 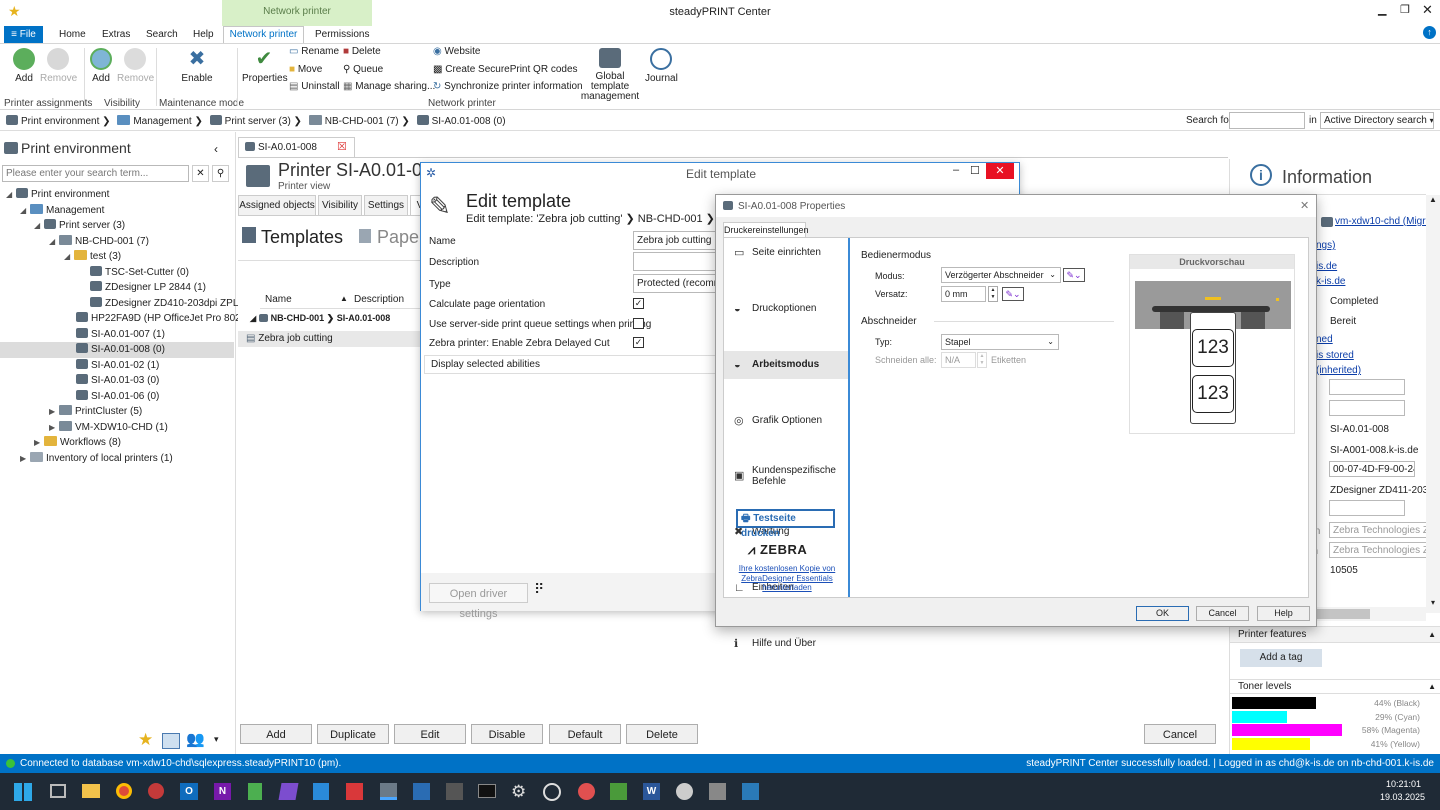 What do you see at coordinates (117, 273) in the screenshot?
I see `tree-item: TSC-Set-Cutter (0)` at bounding box center [117, 273].